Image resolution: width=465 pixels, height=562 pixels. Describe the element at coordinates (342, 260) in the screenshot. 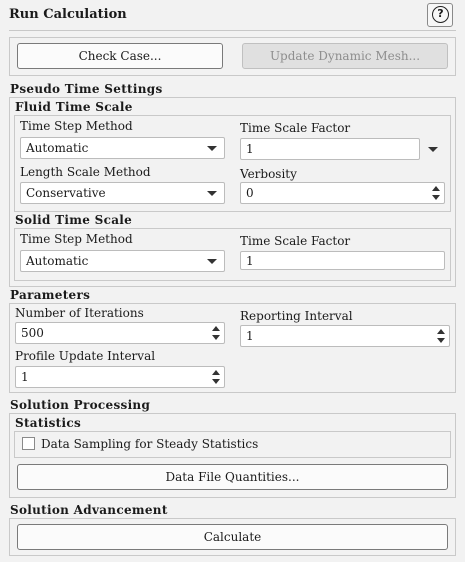

I see `solid-time-scale-factor-input: 1` at that location.